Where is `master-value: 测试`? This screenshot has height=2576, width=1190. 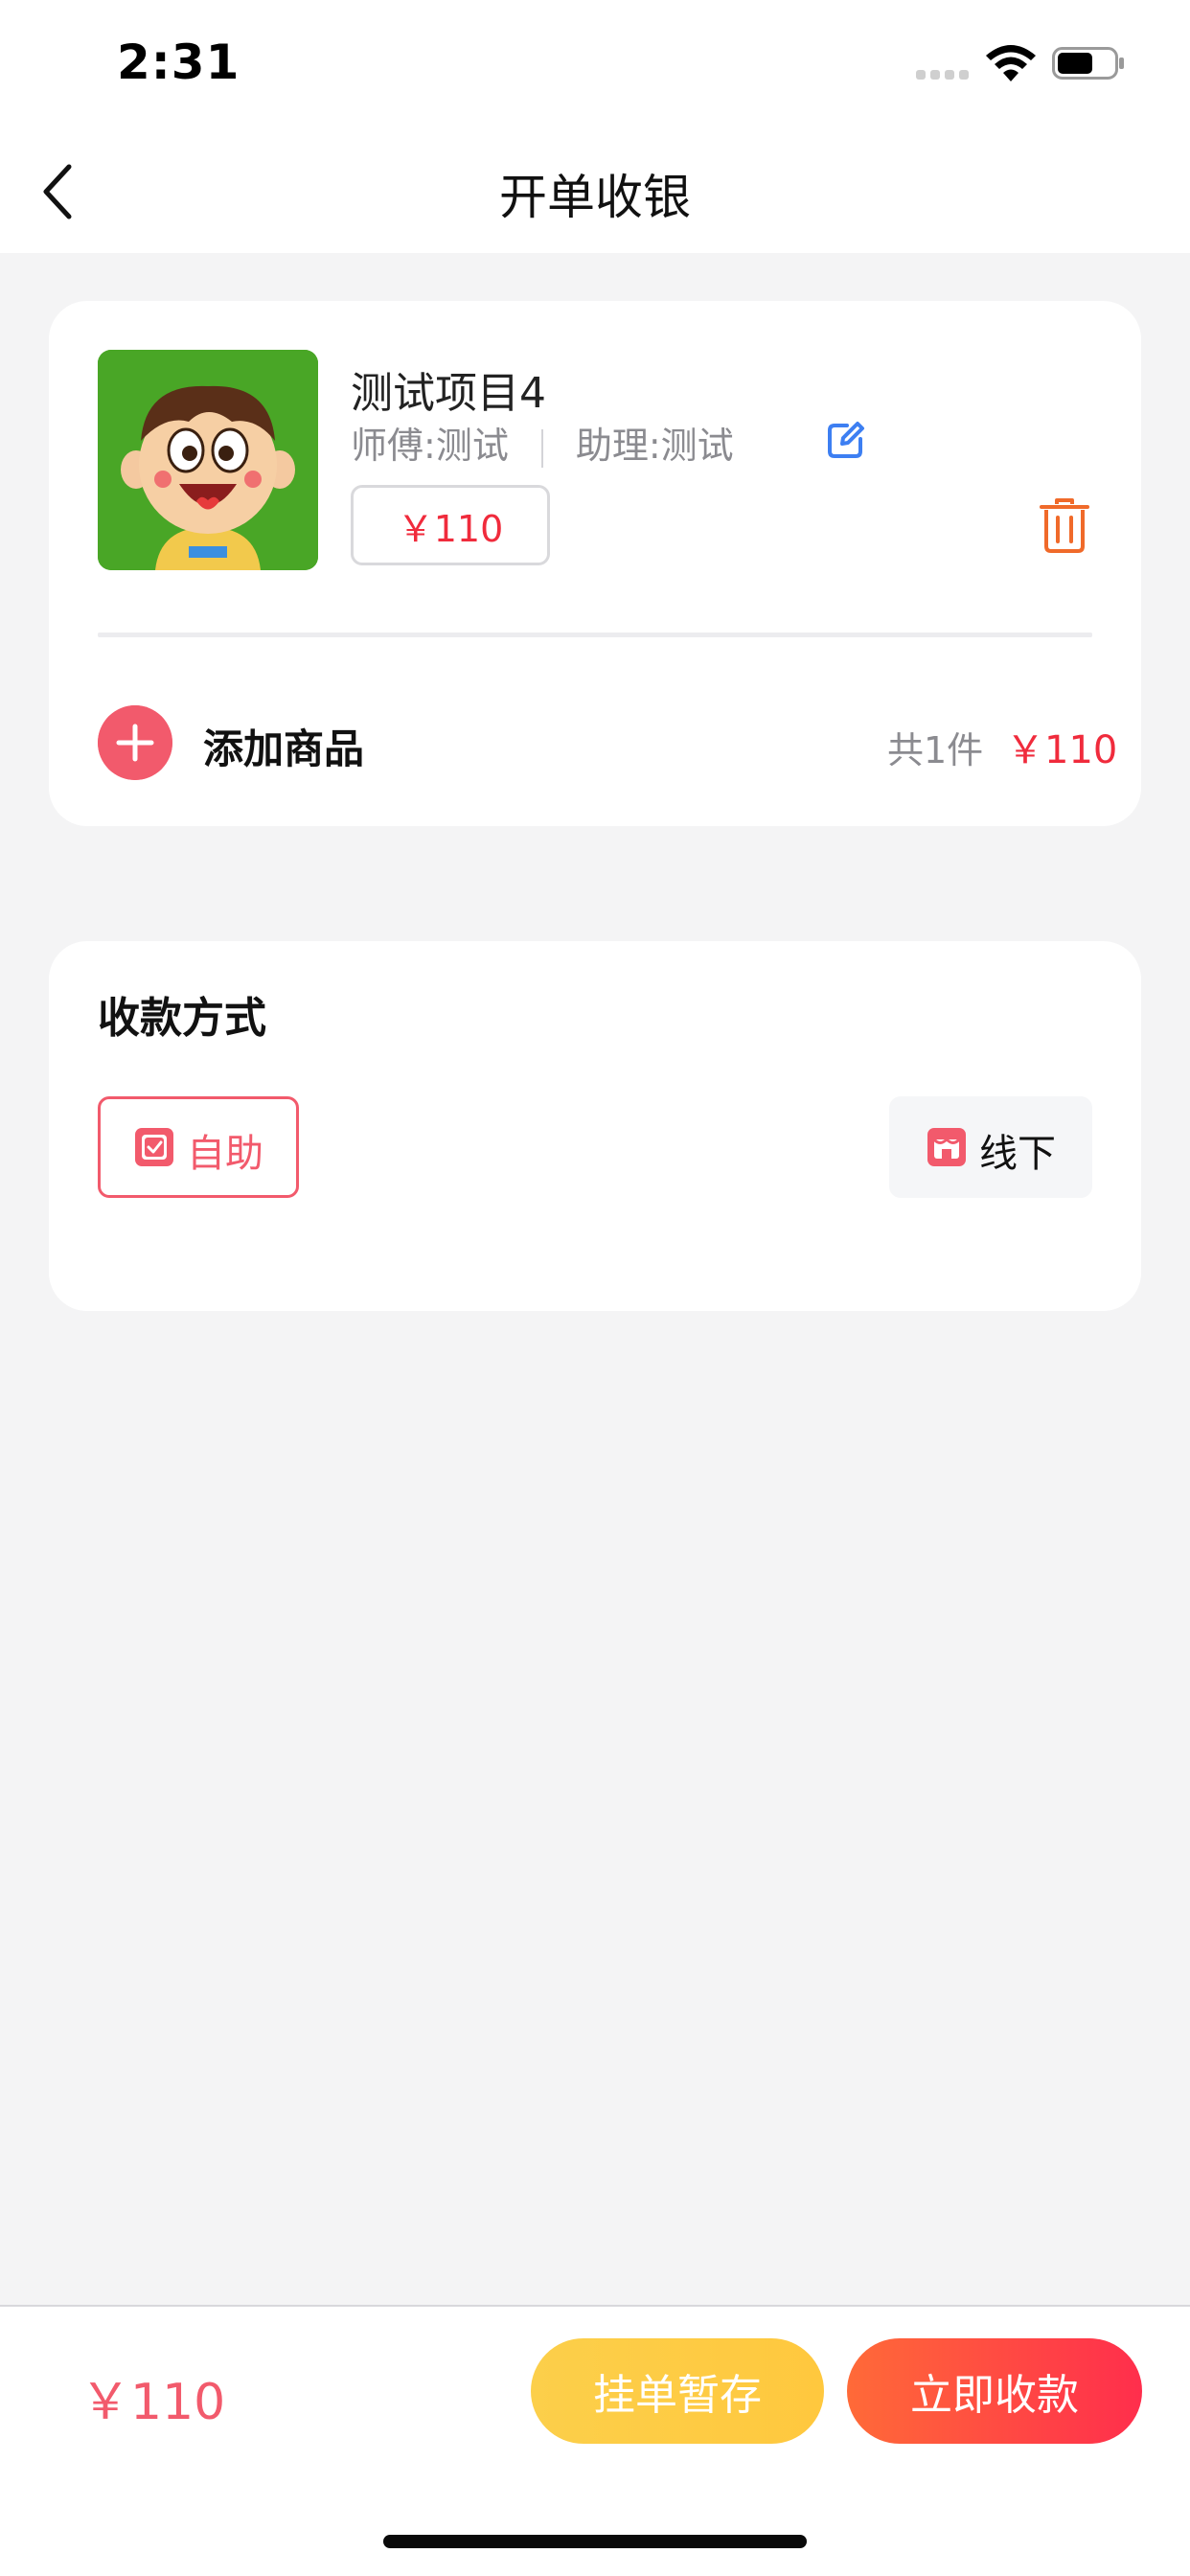 master-value: 测试 is located at coordinates (472, 446).